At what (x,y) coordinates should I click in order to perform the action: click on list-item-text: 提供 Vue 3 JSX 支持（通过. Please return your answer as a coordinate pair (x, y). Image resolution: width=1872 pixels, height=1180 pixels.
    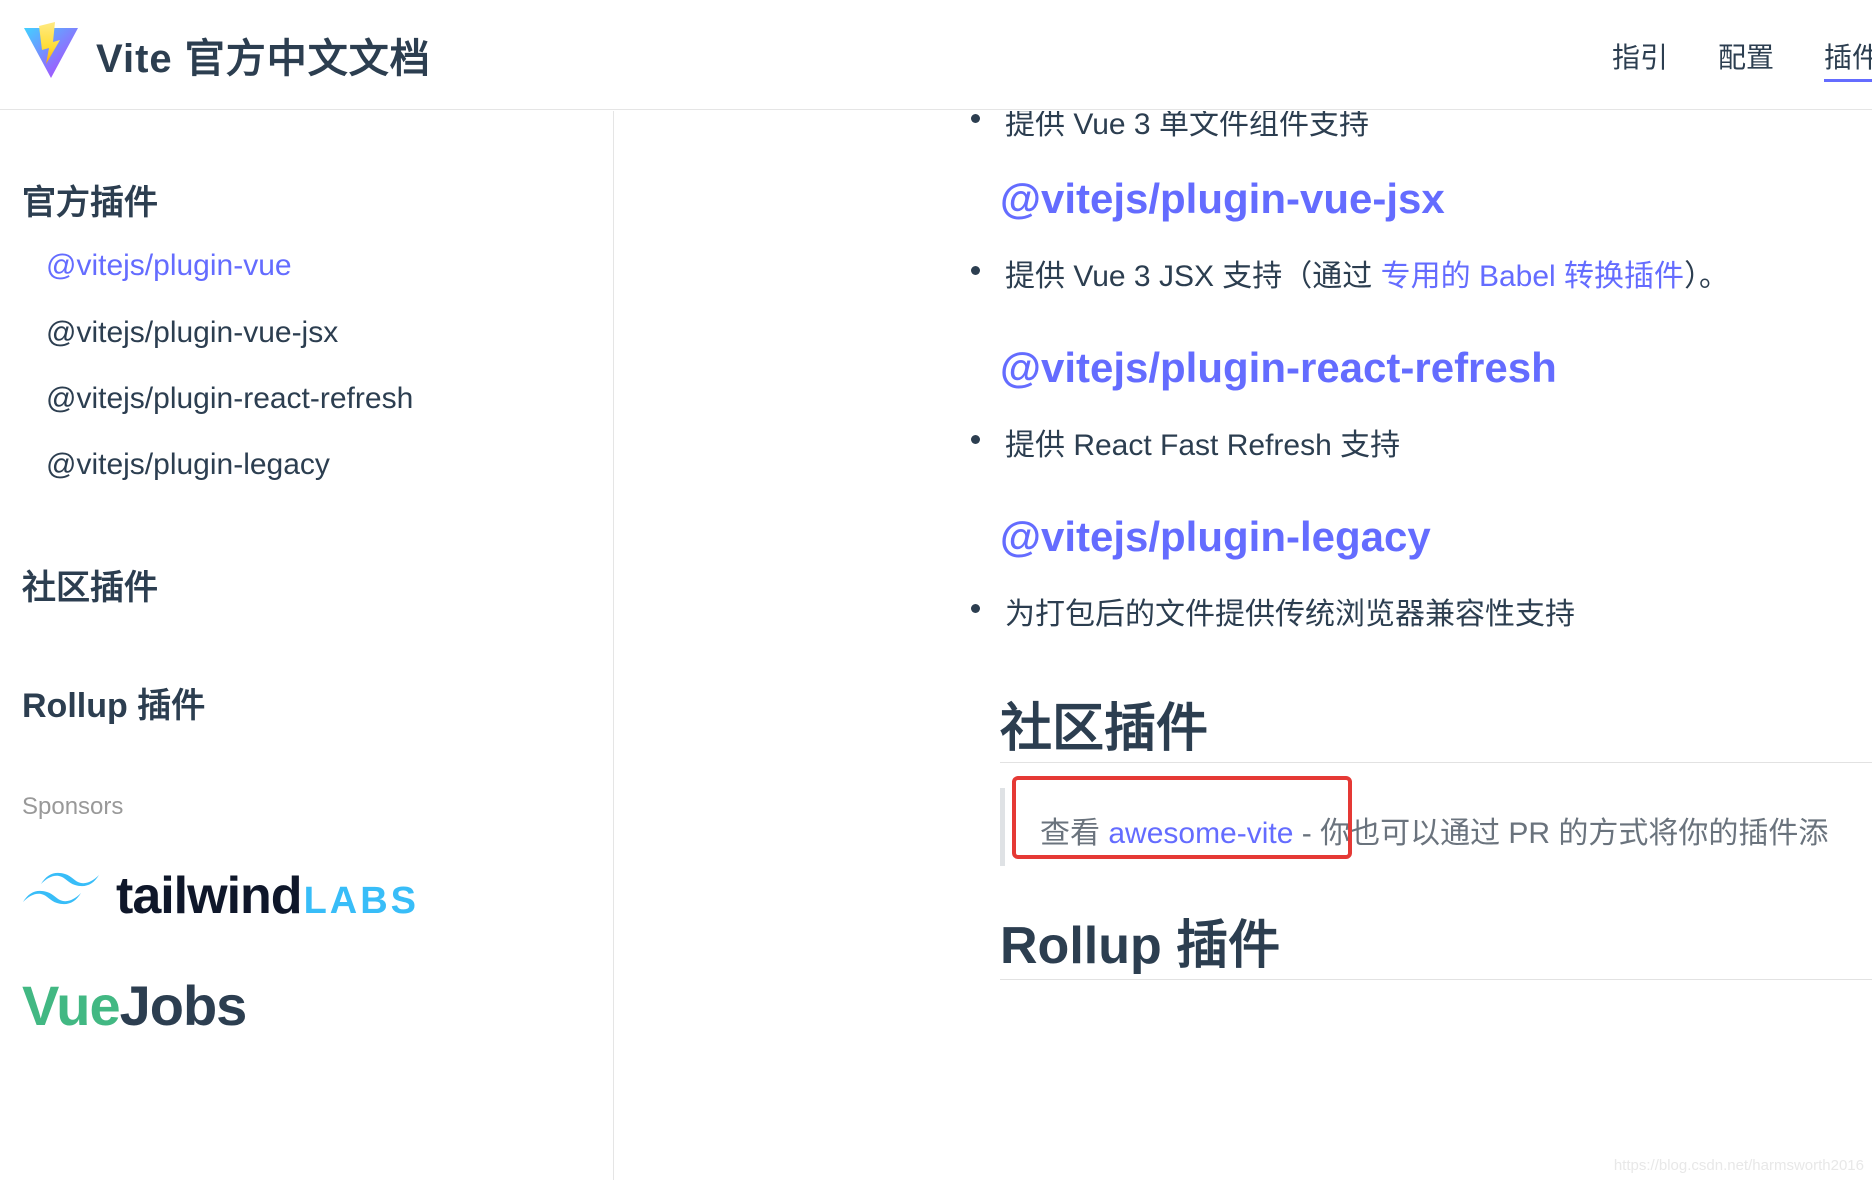
    Looking at the image, I should click on (1193, 276).